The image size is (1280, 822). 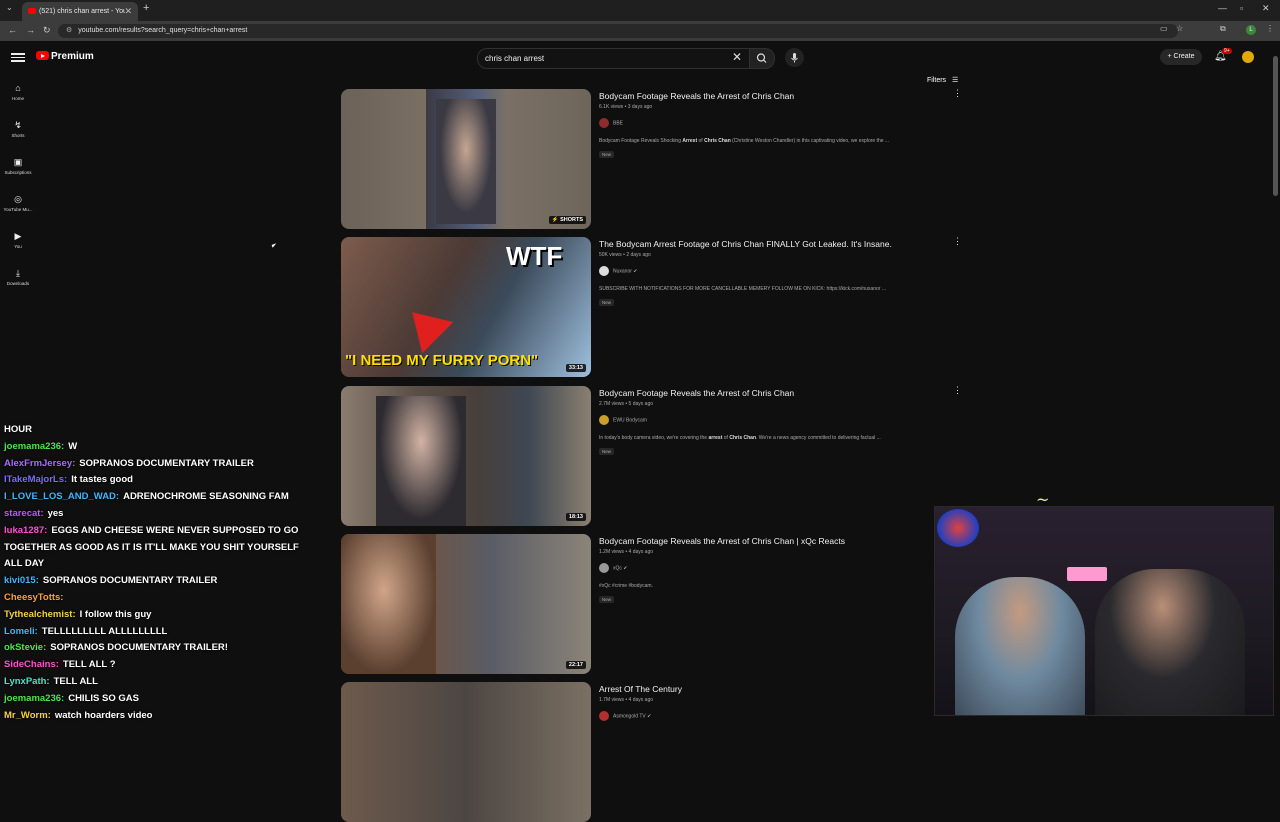 I want to click on browser-tab: (521) chris chan arrest - YouTube ✕, so click(x=80, y=11).